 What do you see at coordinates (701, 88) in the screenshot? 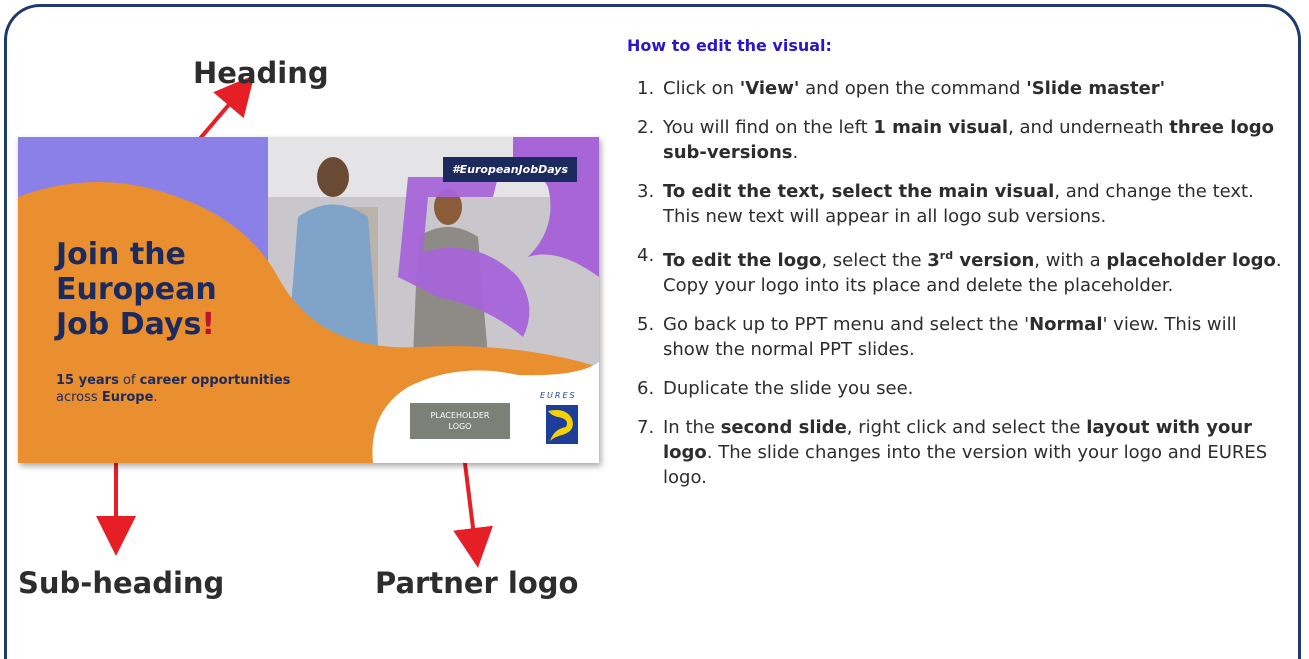
I see `step-text: Click on` at bounding box center [701, 88].